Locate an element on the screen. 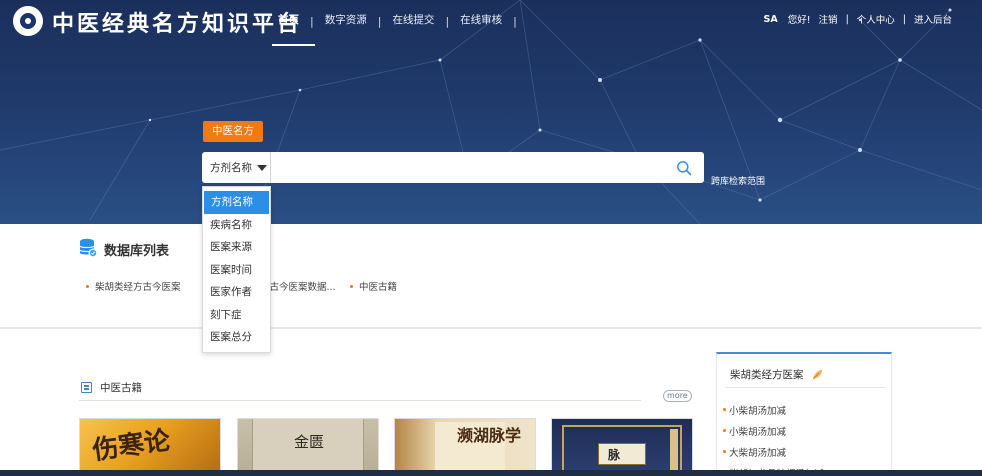 This screenshot has width=982, height=476. nav-digital-resources: 数字资源 is located at coordinates (346, 21).